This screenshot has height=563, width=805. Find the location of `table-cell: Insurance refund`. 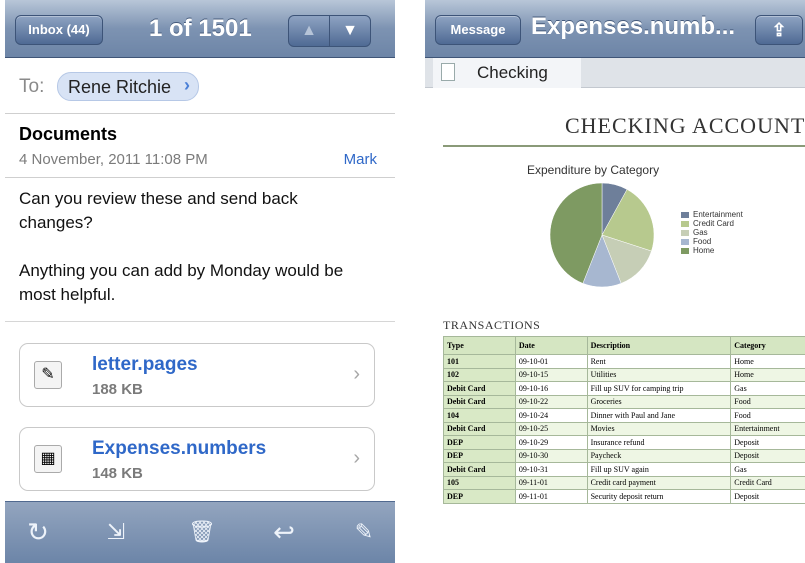

table-cell: Insurance refund is located at coordinates (659, 442).